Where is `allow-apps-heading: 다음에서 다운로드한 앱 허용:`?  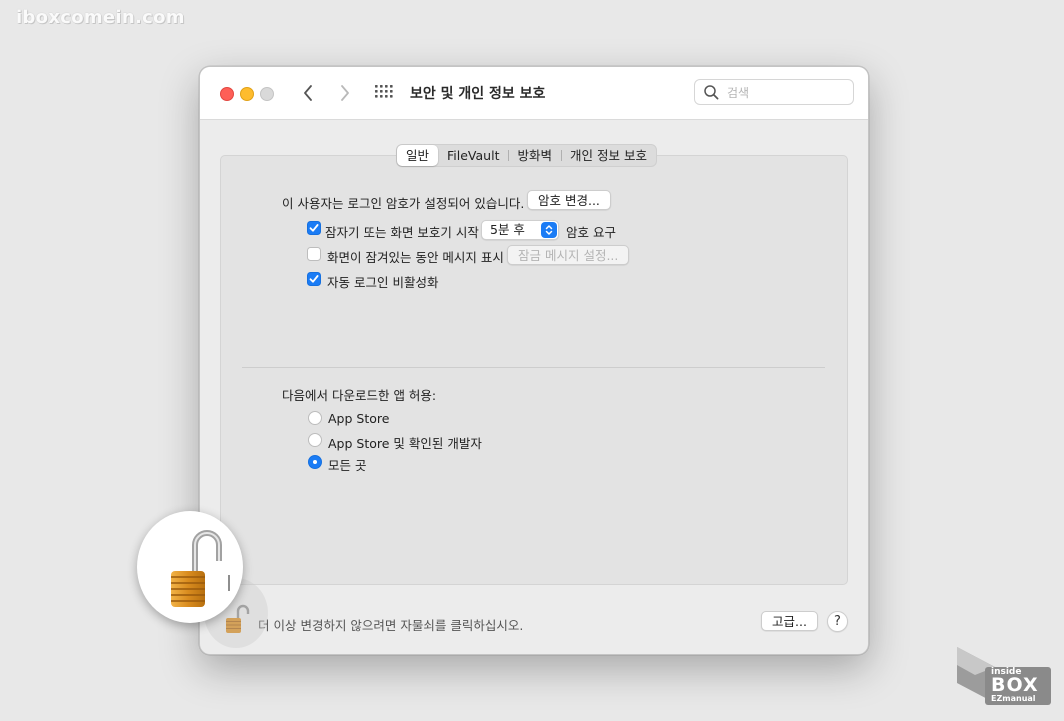
allow-apps-heading: 다음에서 다운로드한 앱 허용: is located at coordinates (359, 395).